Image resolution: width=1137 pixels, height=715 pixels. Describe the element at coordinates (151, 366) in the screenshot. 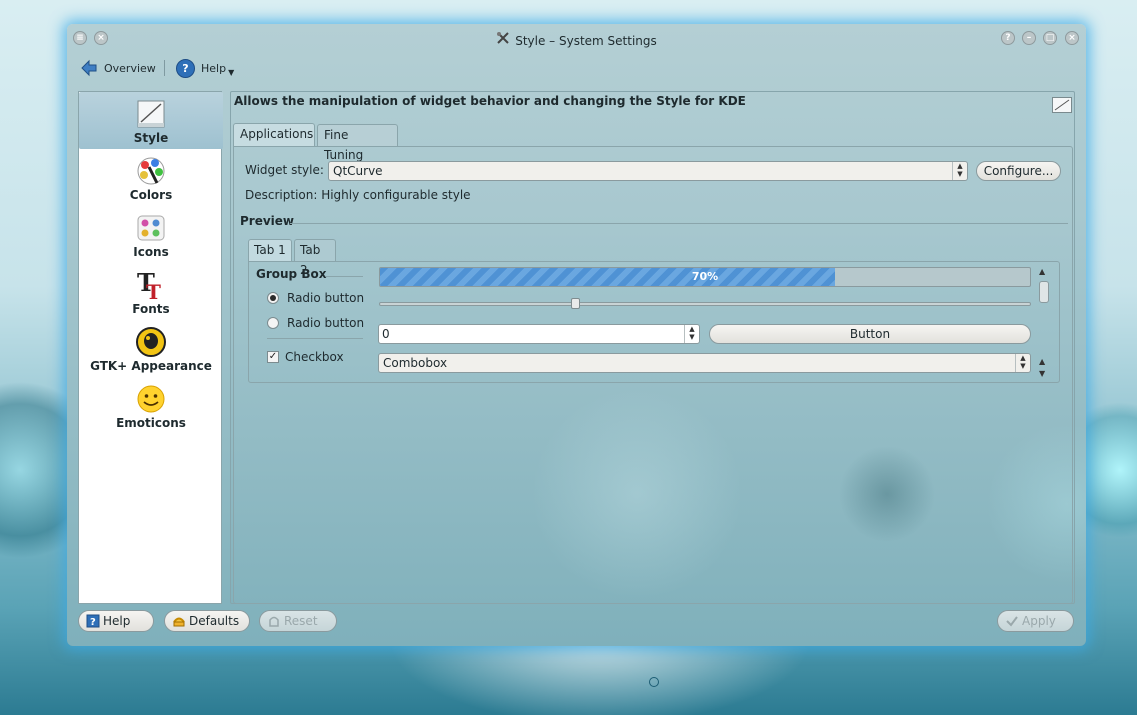

I see `sidebar-item-label: GTK+ Appearance` at that location.